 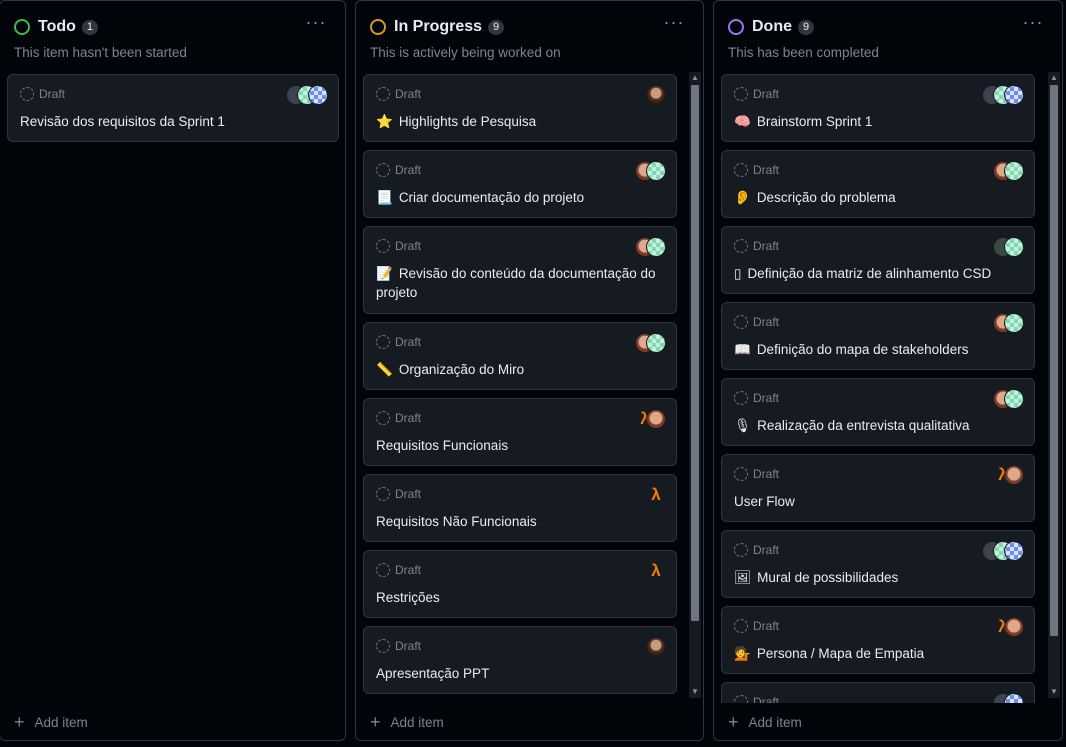 I want to click on card-title: 💁 Persona / Mapa de Empatia, so click(x=878, y=653).